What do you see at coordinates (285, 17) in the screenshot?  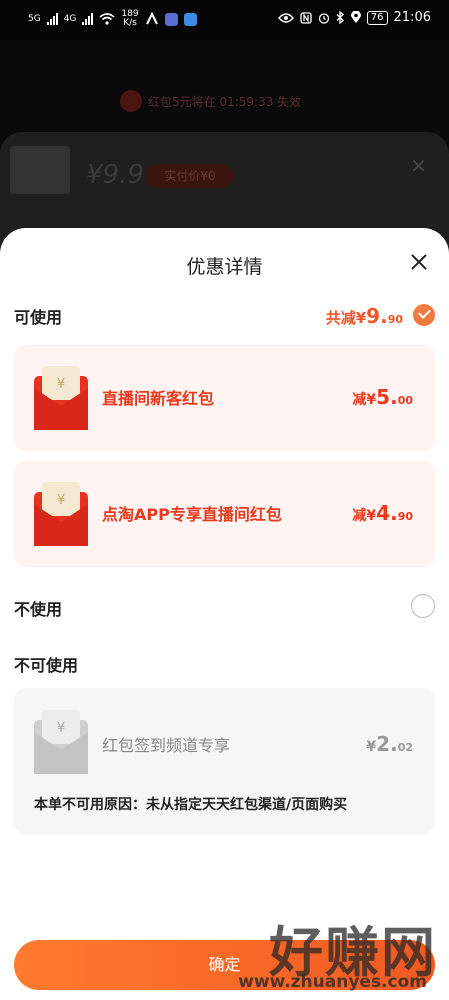 I see `eye-icon` at bounding box center [285, 17].